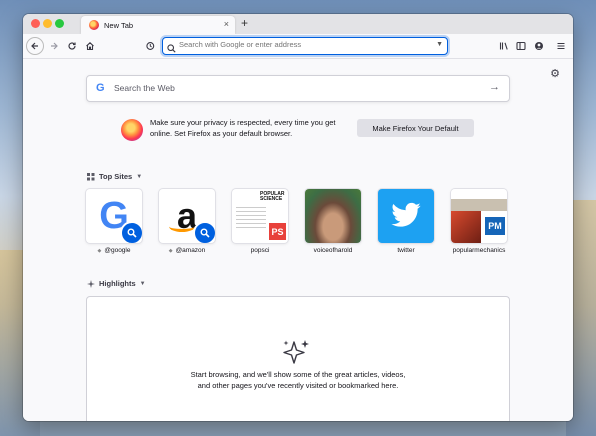 This screenshot has height=436, width=596. Describe the element at coordinates (504, 46) in the screenshot. I see `library-icon` at that location.